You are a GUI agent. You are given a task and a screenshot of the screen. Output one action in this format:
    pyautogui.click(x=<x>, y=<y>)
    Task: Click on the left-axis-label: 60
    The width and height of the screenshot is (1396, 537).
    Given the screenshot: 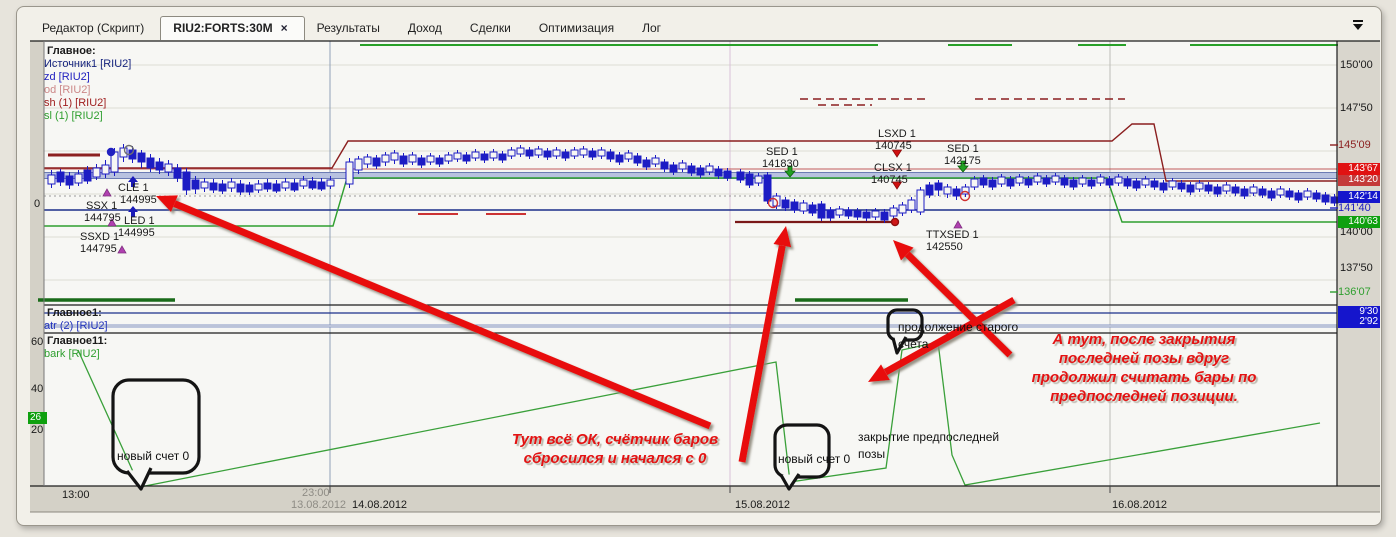 What is the action you would take?
    pyautogui.click(x=37, y=342)
    